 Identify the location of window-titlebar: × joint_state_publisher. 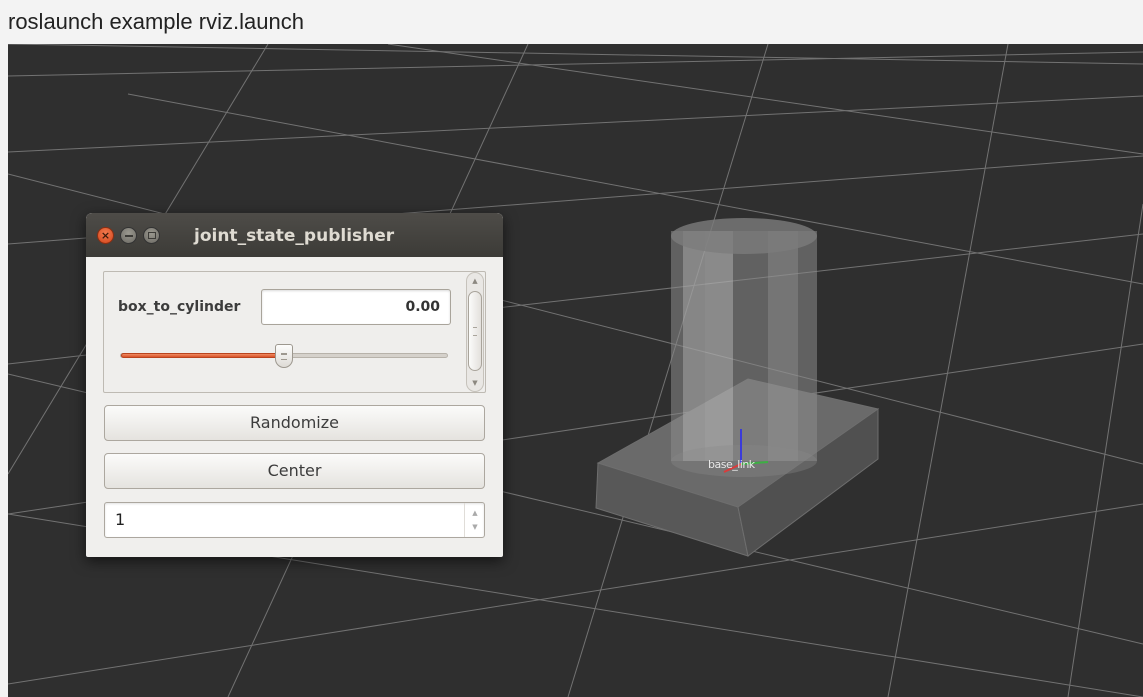
(294, 235).